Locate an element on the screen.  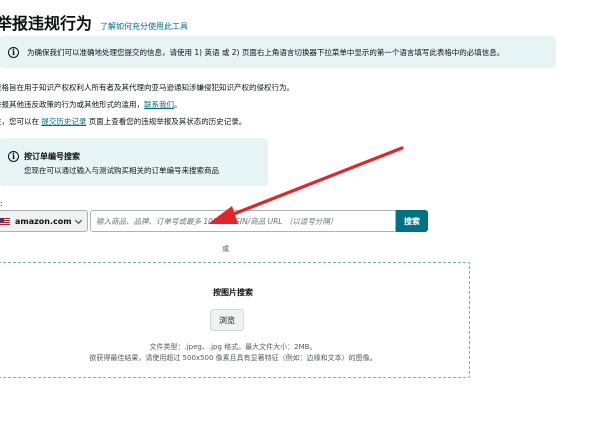
order-search-title: 按订单编号搜索 is located at coordinates (52, 156).